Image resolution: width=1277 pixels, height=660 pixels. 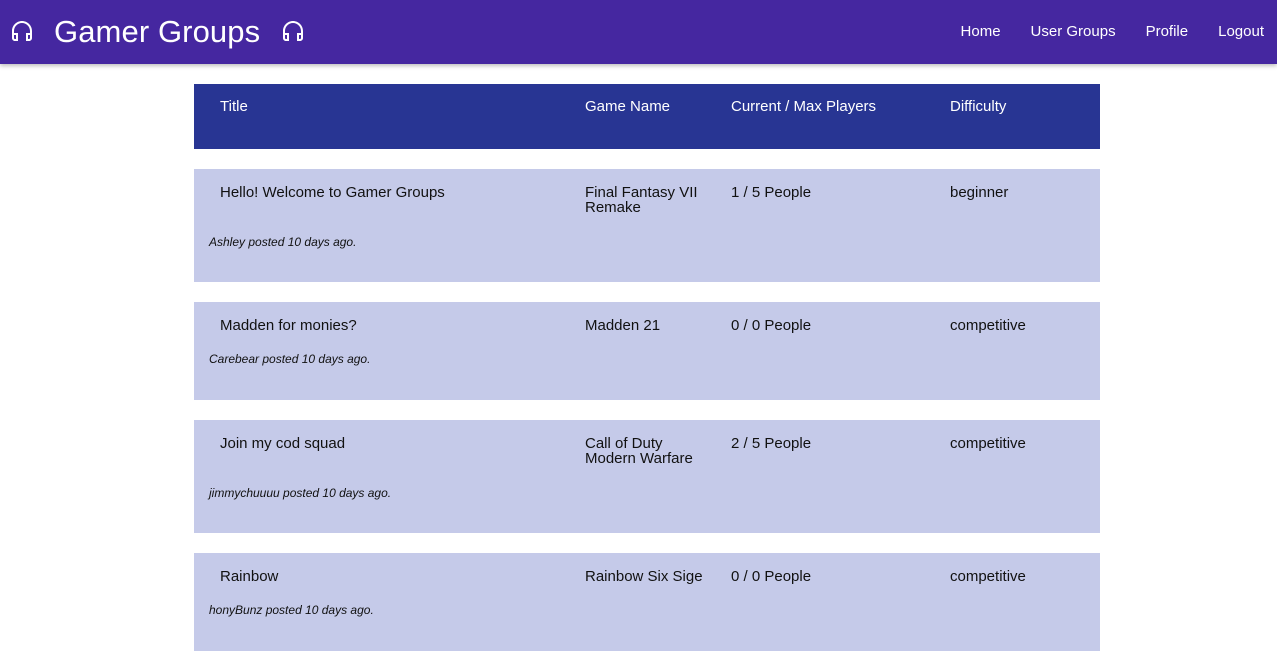 I want to click on nav-link-logout: Logout, so click(x=1240, y=32).